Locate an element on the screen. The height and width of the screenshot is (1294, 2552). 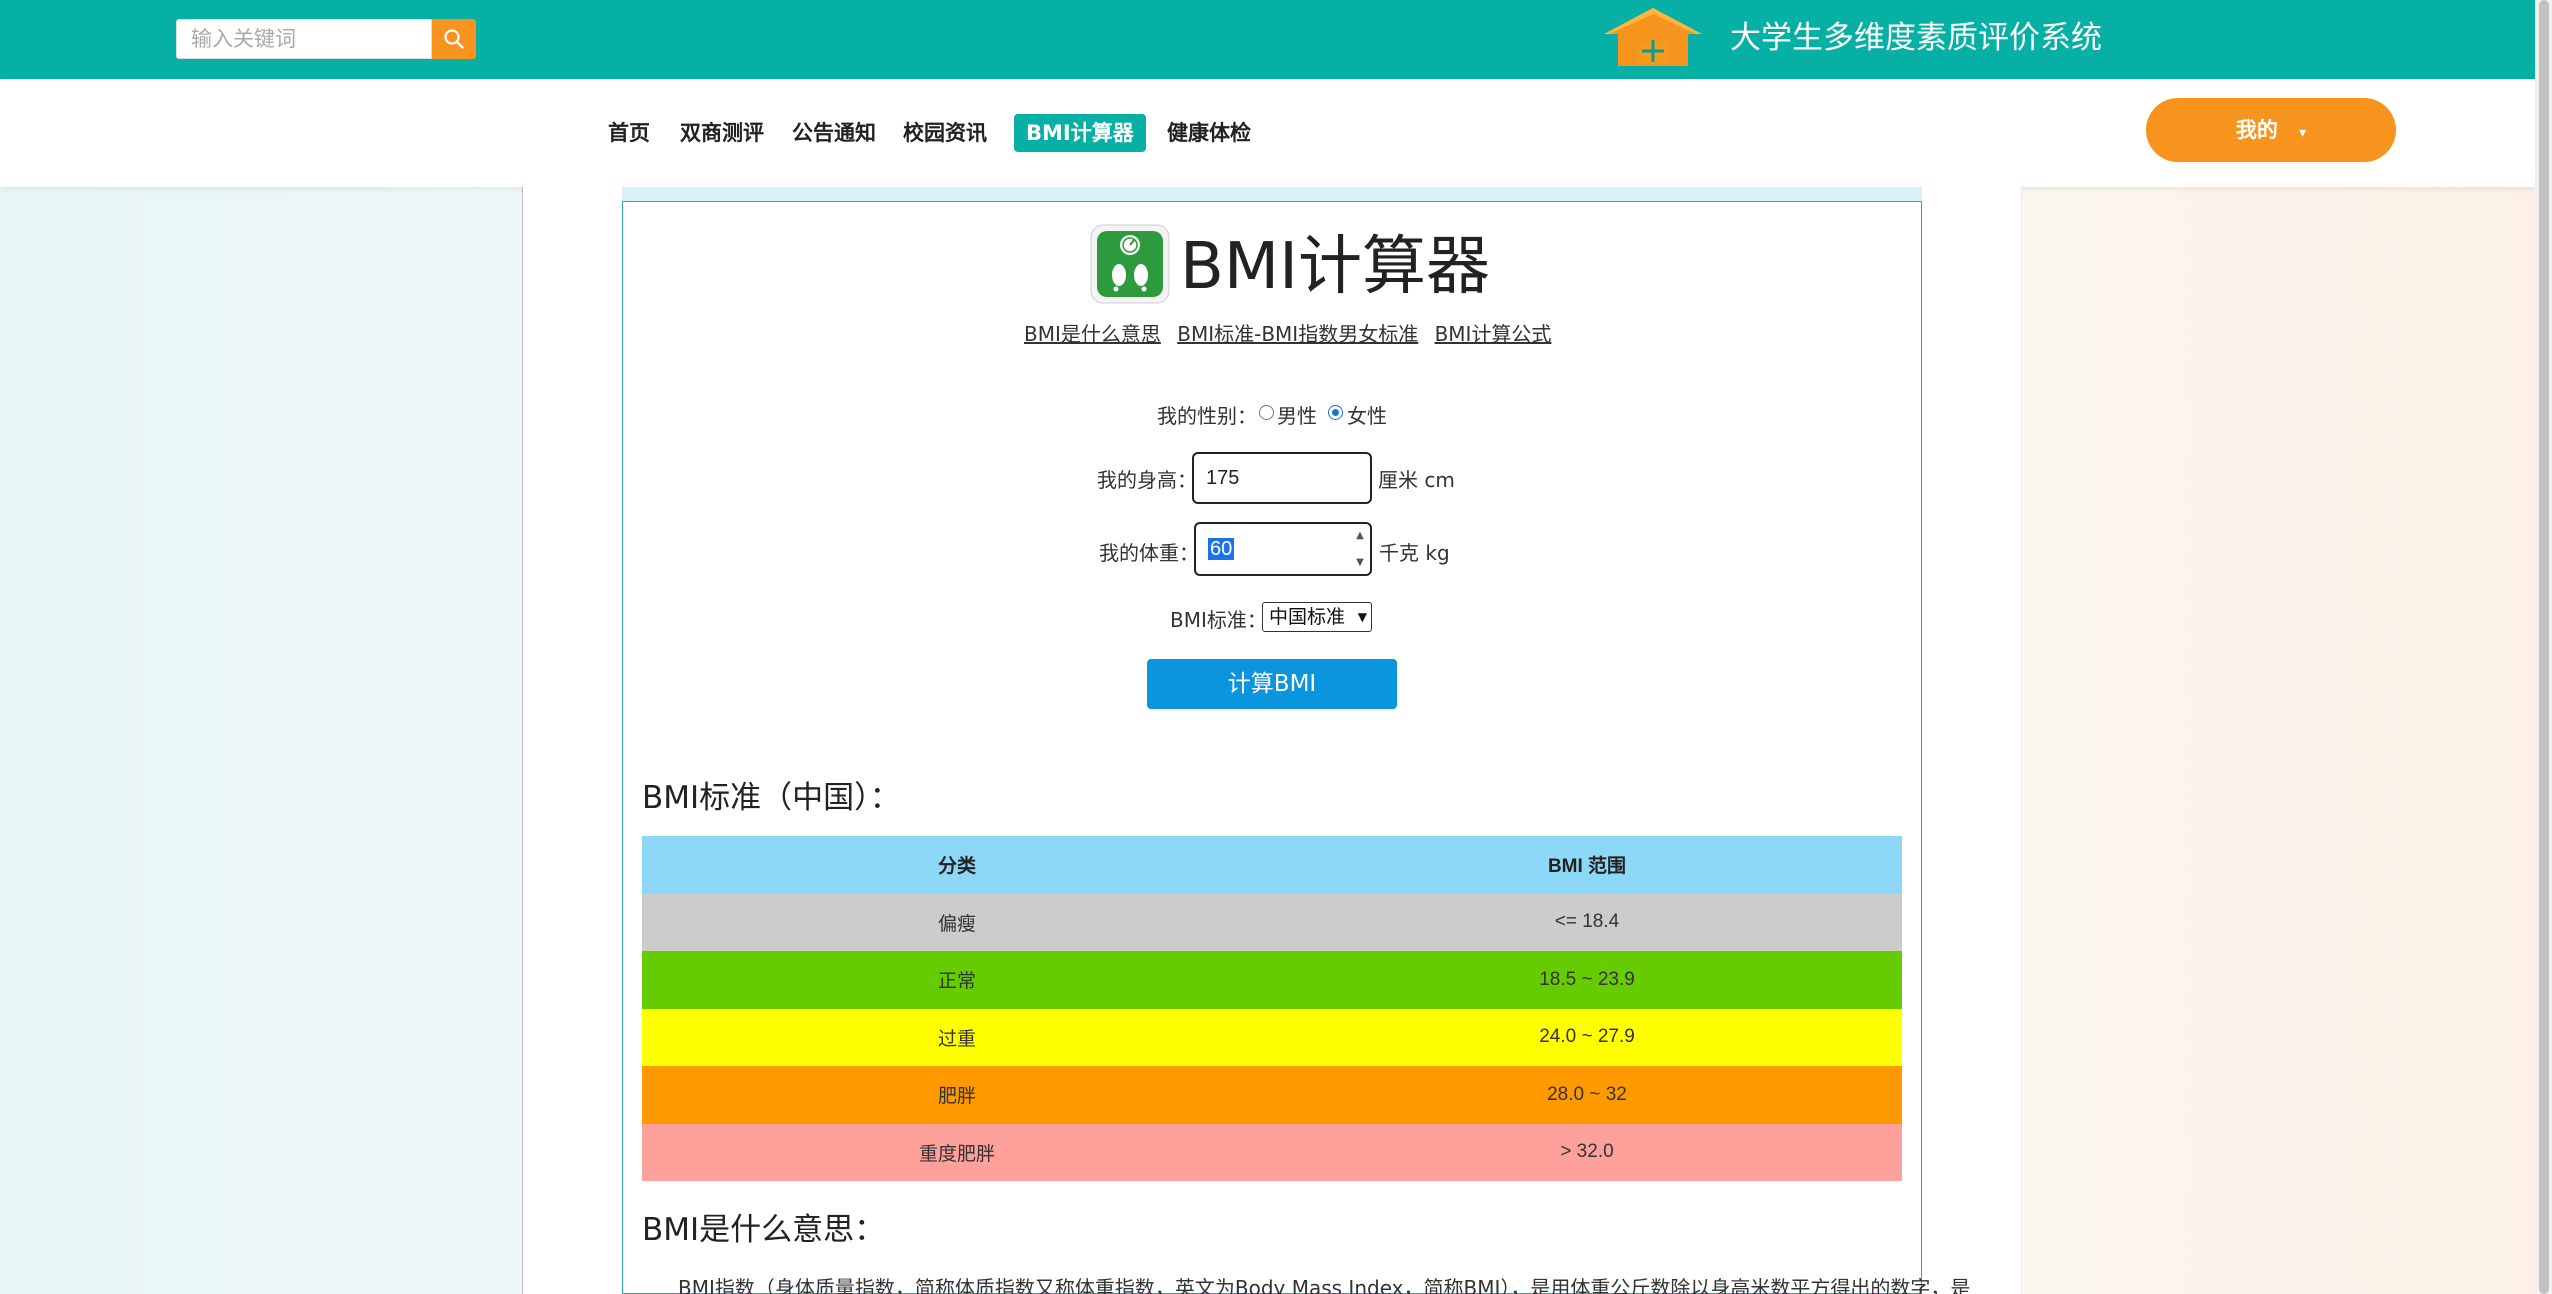
height-unit: 厘米 cm is located at coordinates (1416, 480).